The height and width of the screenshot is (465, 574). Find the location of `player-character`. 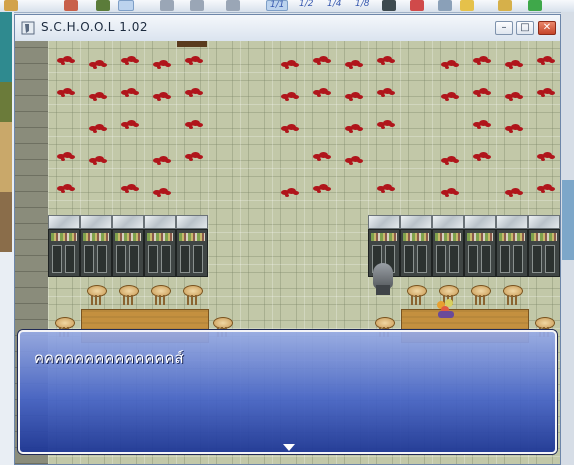

player-character is located at coordinates (383, 279).